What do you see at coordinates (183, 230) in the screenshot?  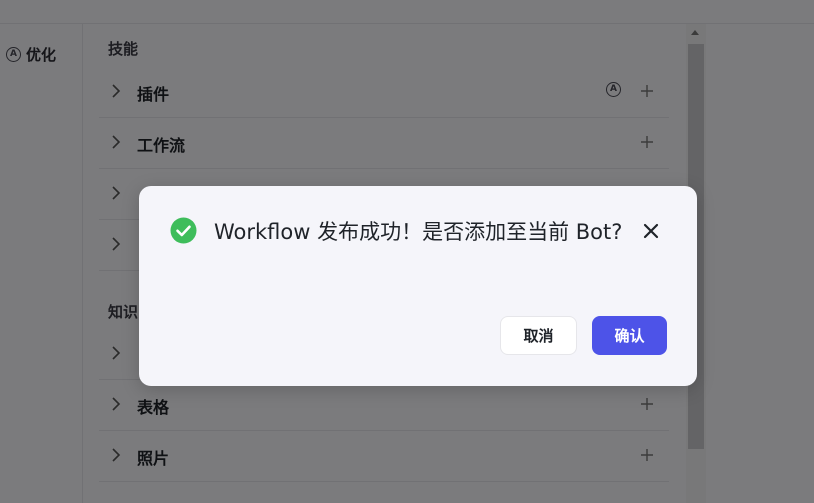 I see `check-circle-icon` at bounding box center [183, 230].